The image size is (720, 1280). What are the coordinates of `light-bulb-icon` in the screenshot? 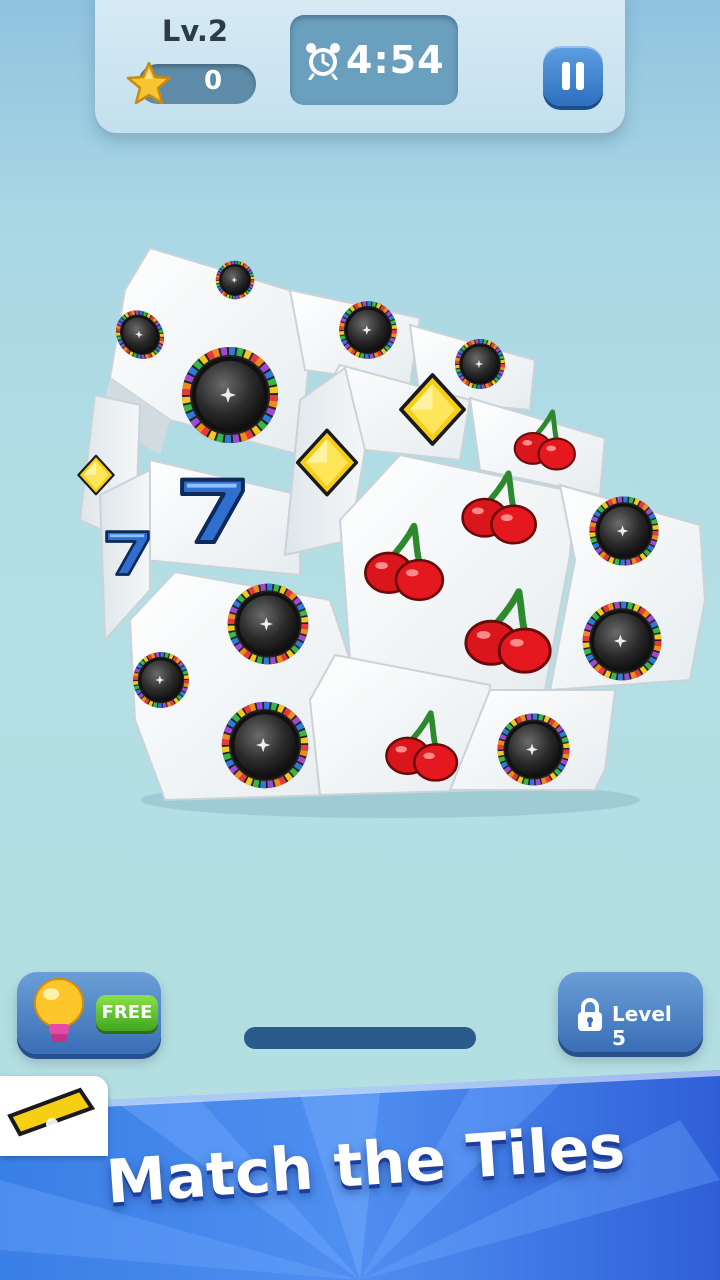 It's located at (59, 1010).